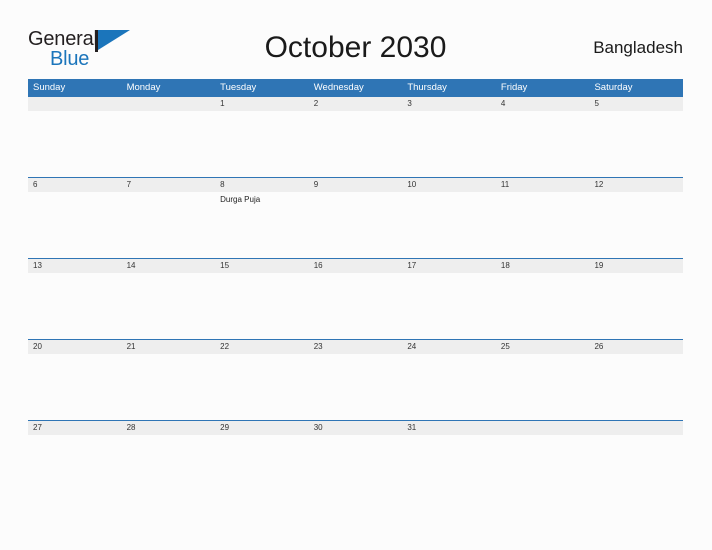 The image size is (712, 550). What do you see at coordinates (636, 266) in the screenshot?
I see `date-number: 19` at bounding box center [636, 266].